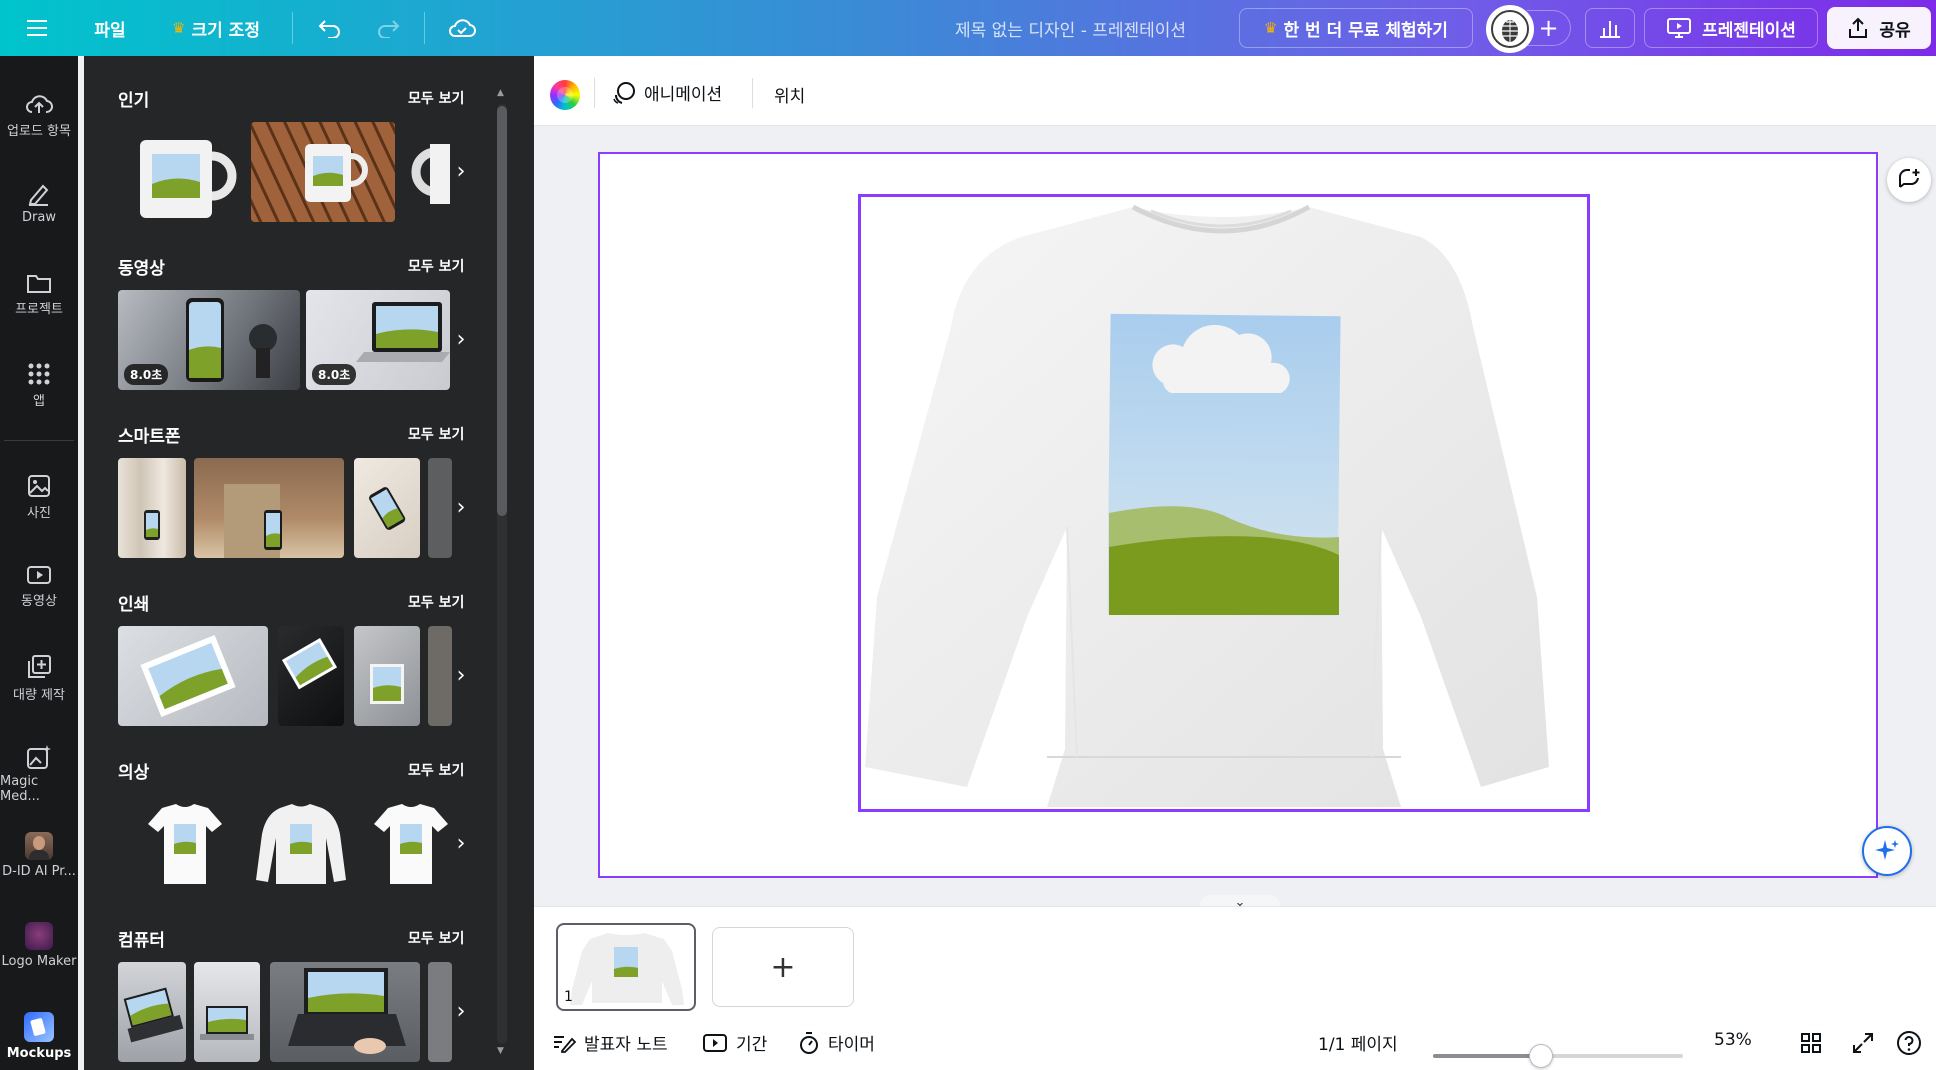 The image size is (1936, 1070). I want to click on position-button: 위치, so click(789, 94).